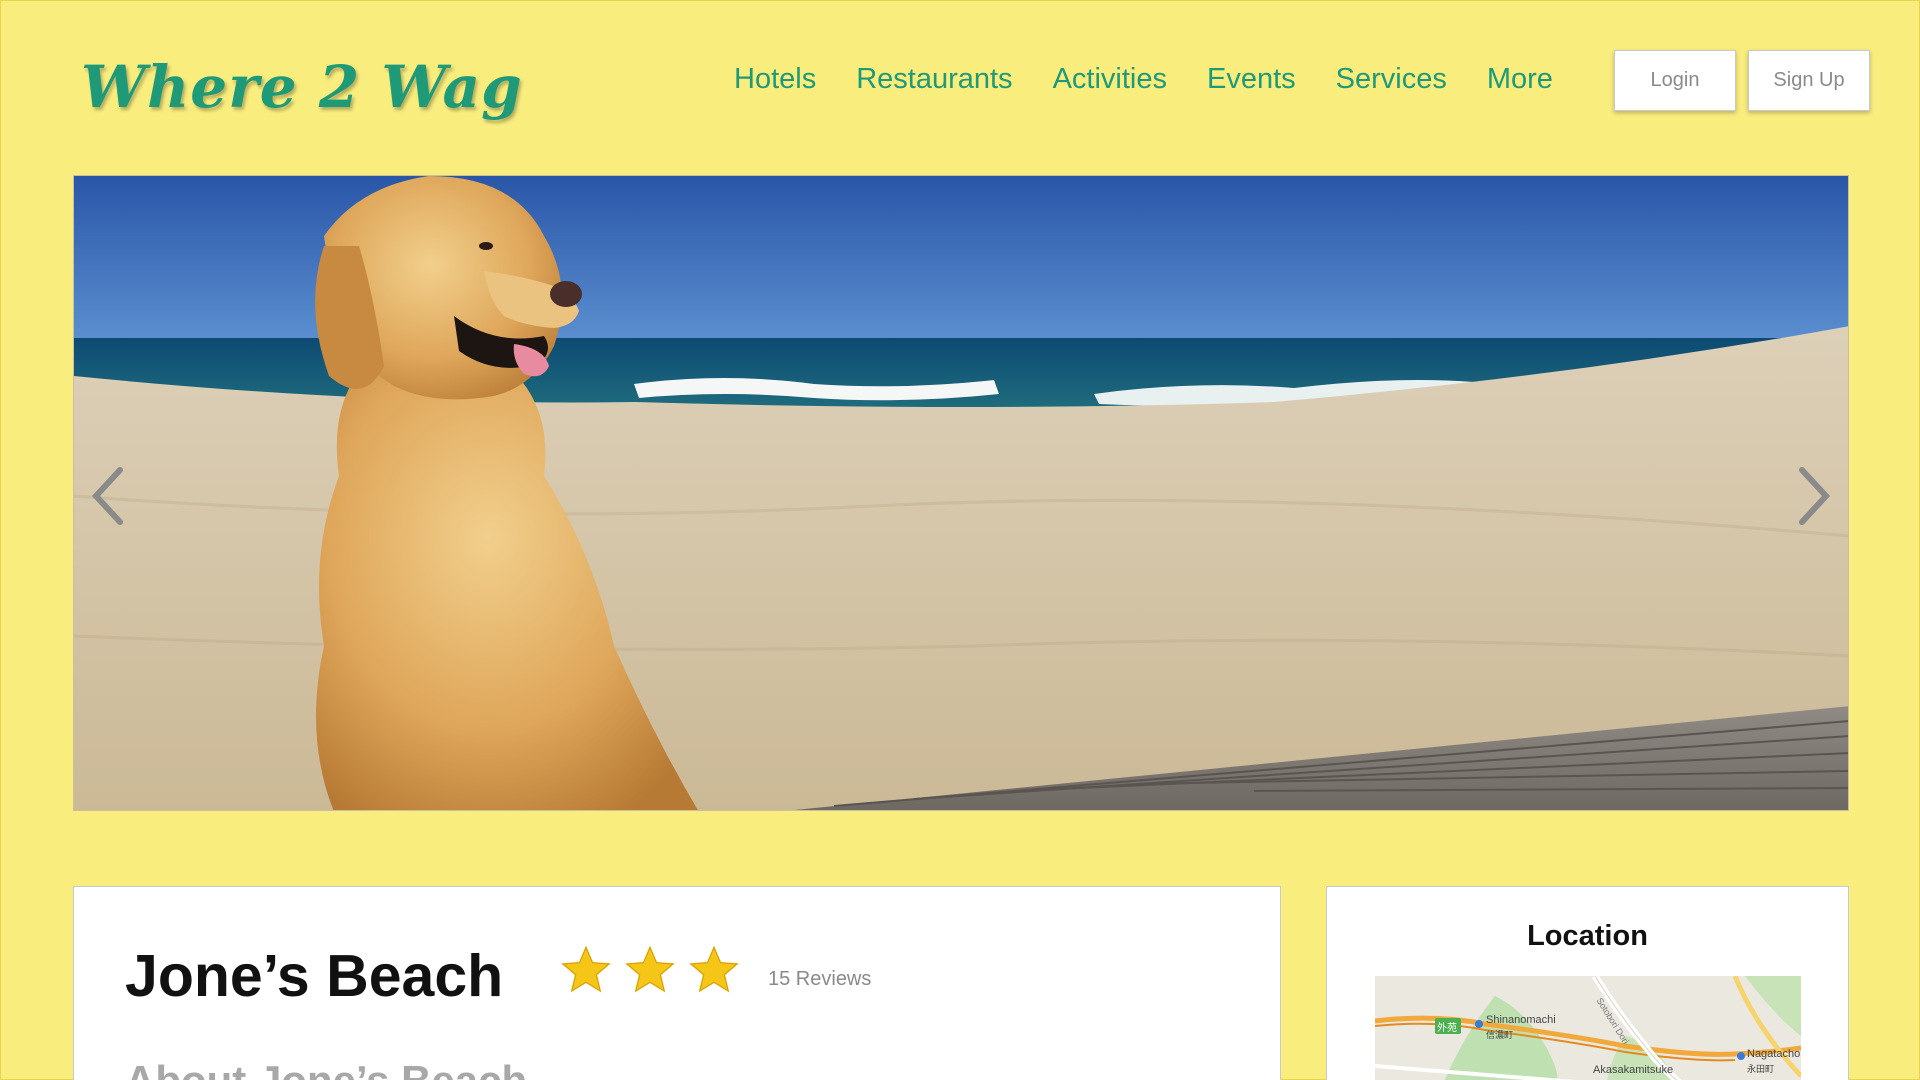 This screenshot has width=1920, height=1080. I want to click on map-label-akasakamitsuke: Akasakamitsuke, so click(1633, 1070).